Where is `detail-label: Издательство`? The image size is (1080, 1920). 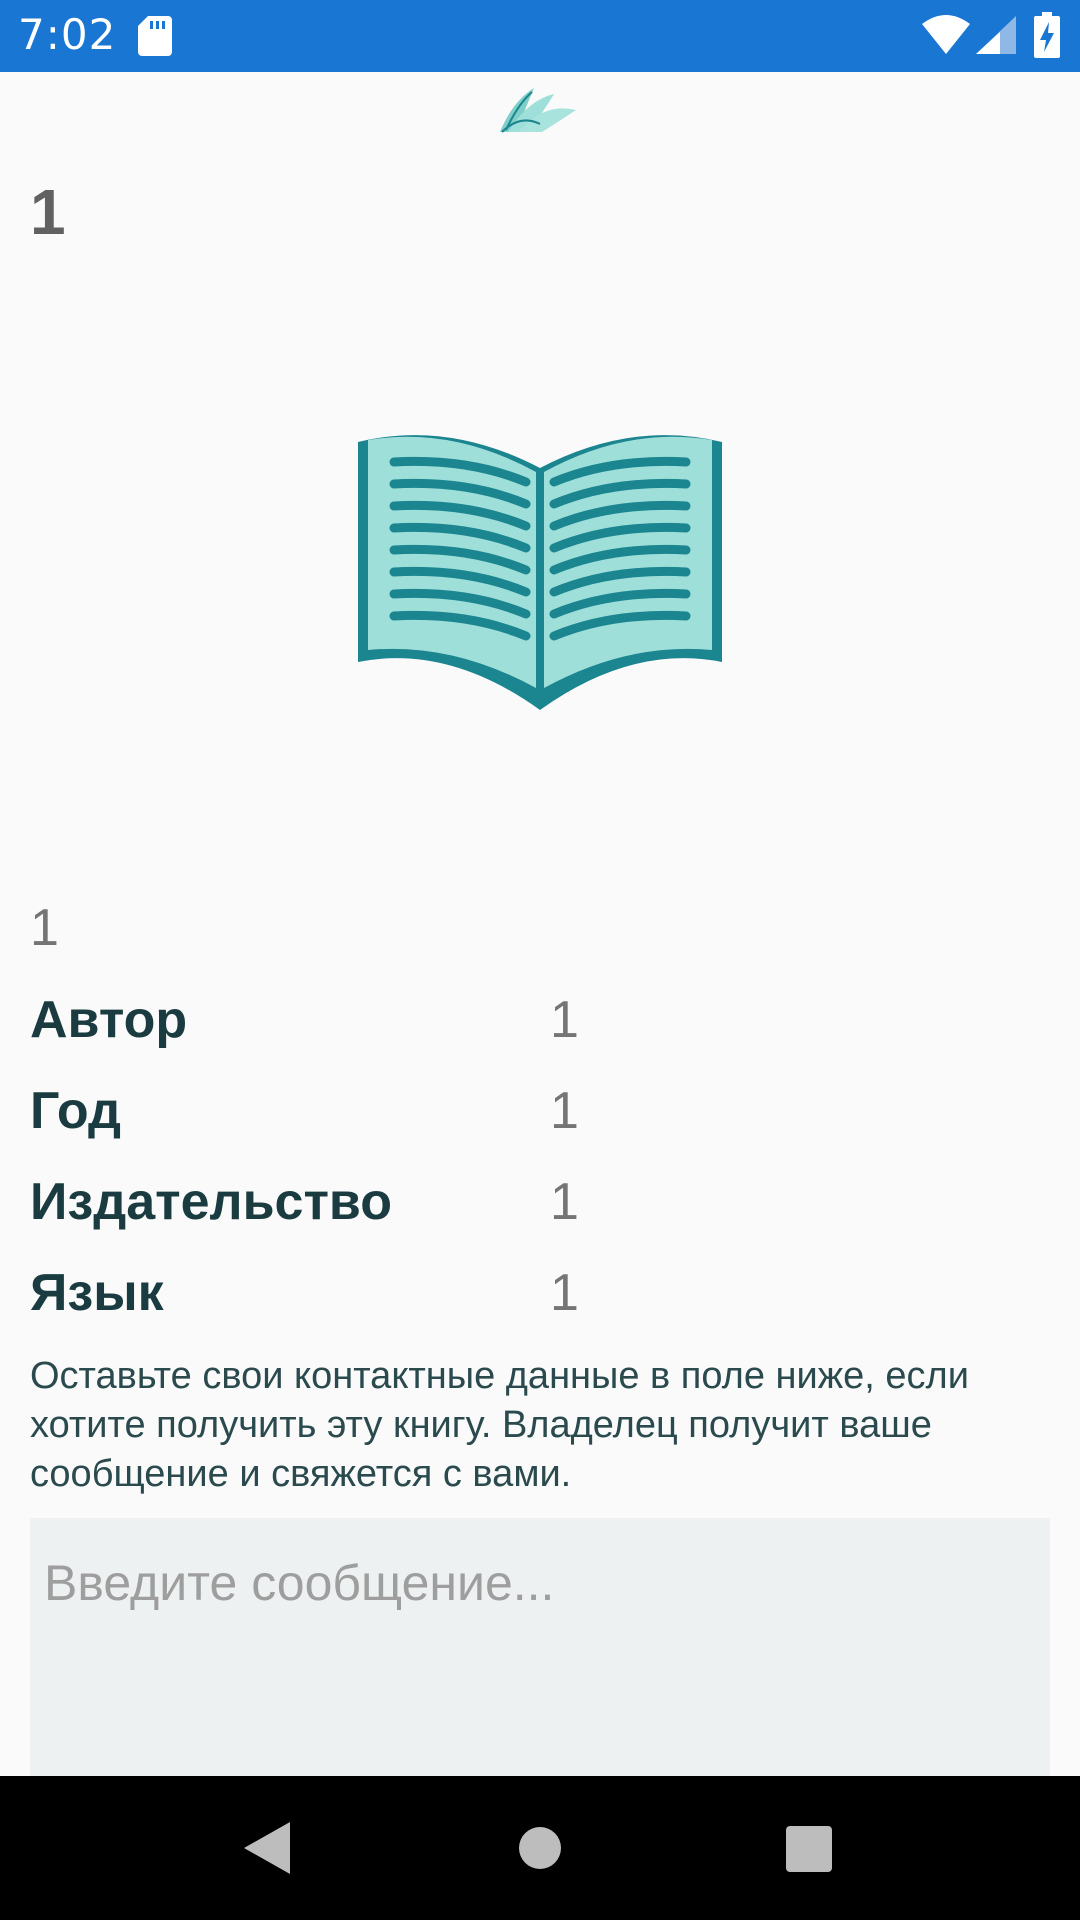 detail-label: Издательство is located at coordinates (211, 1202).